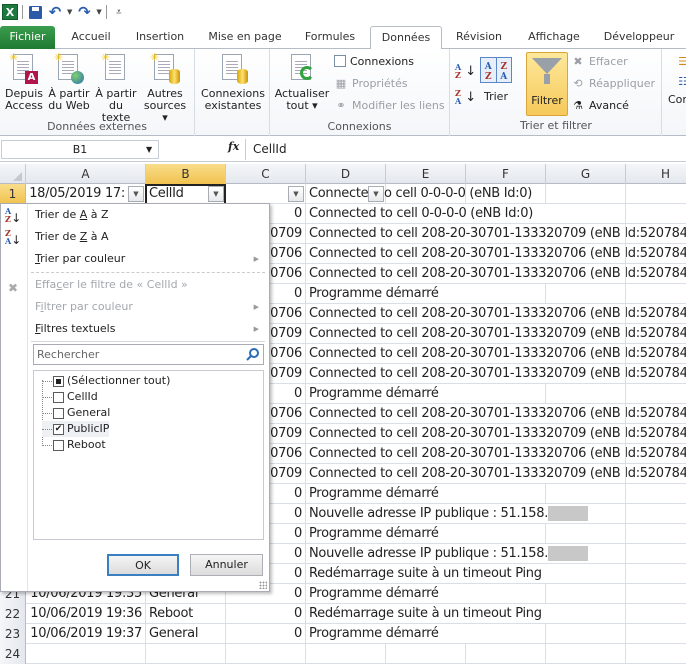  I want to click on cell-d: Nouvelle adresse IP publique : 51.158., so click(447, 554).